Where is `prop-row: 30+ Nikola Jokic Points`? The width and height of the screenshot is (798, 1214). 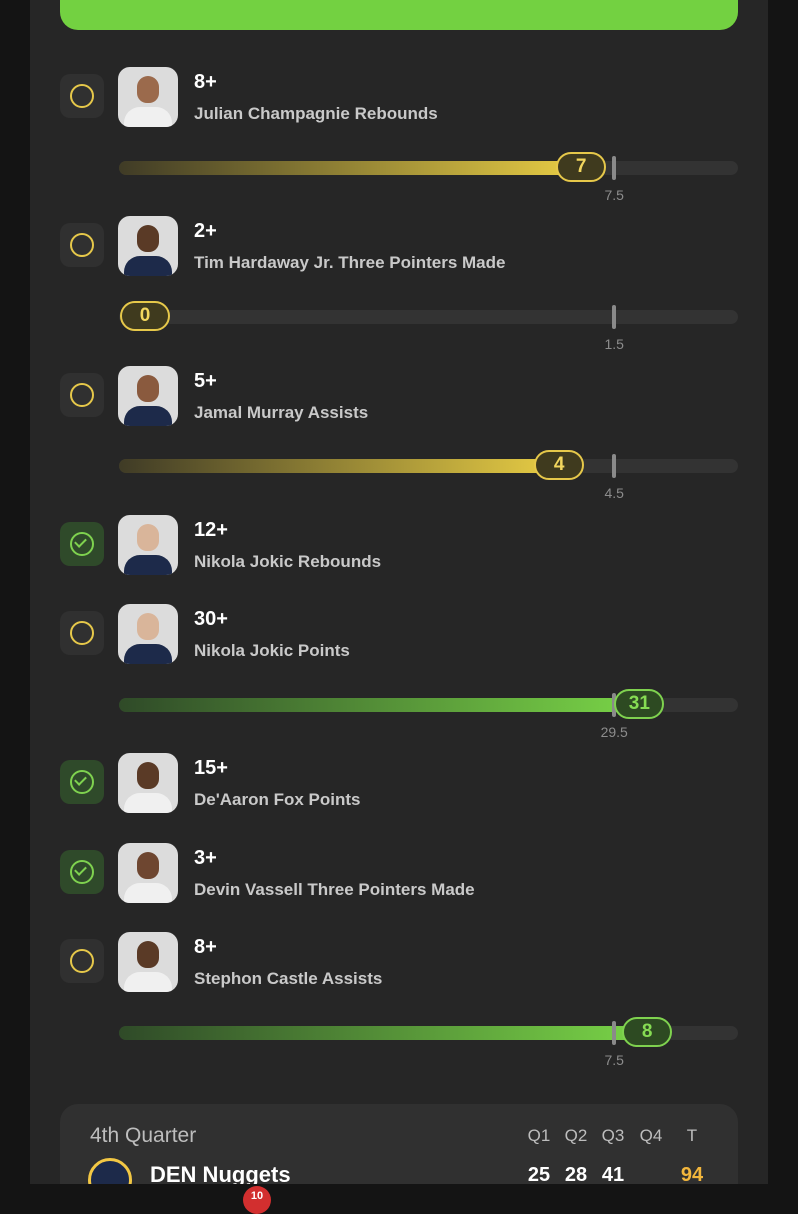
prop-row: 30+ Nikola Jokic Points is located at coordinates (399, 634).